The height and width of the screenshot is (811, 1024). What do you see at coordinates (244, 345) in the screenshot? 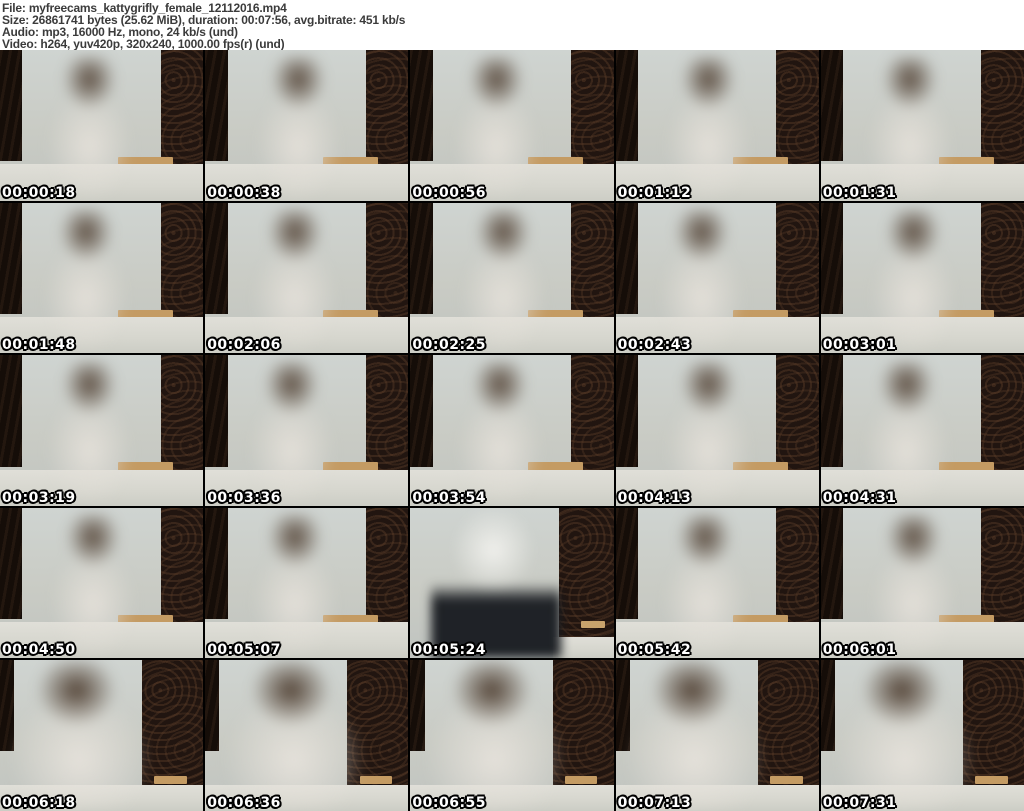
I see `timestamp-overlay: 00:02:06` at bounding box center [244, 345].